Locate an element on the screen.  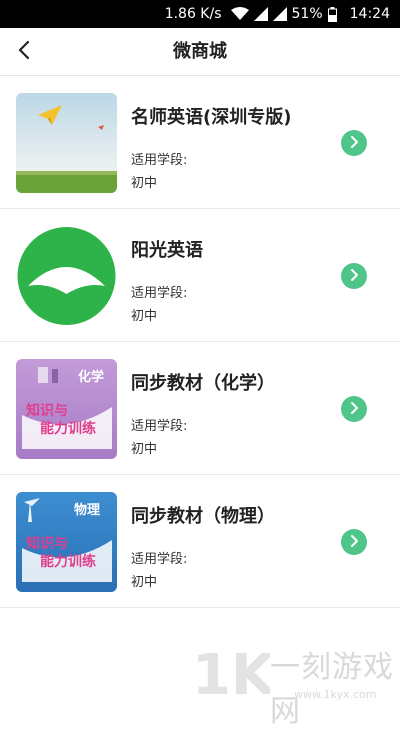
cover-subject: 物理 is located at coordinates (87, 510).